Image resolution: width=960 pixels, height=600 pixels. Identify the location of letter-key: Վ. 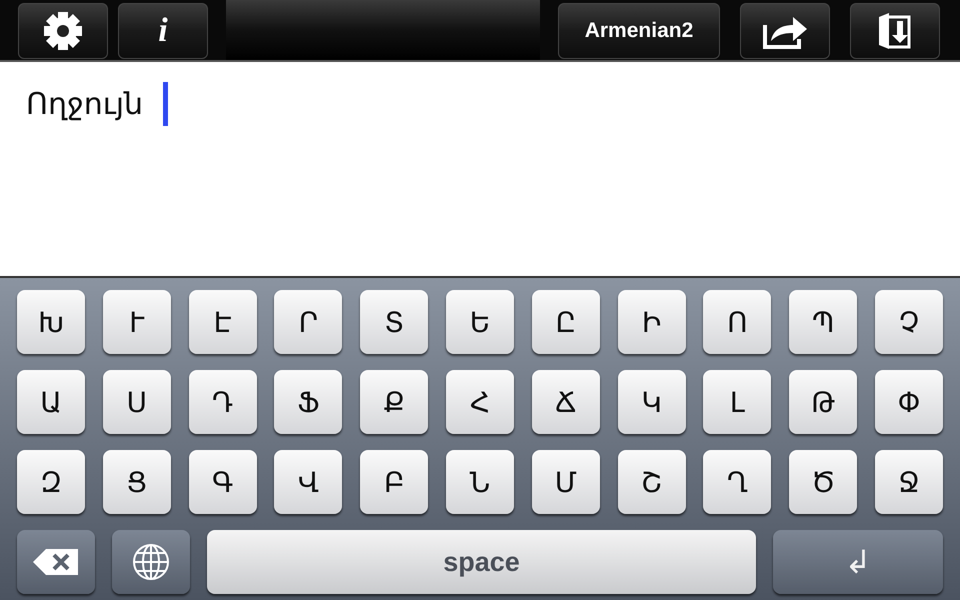
(308, 482).